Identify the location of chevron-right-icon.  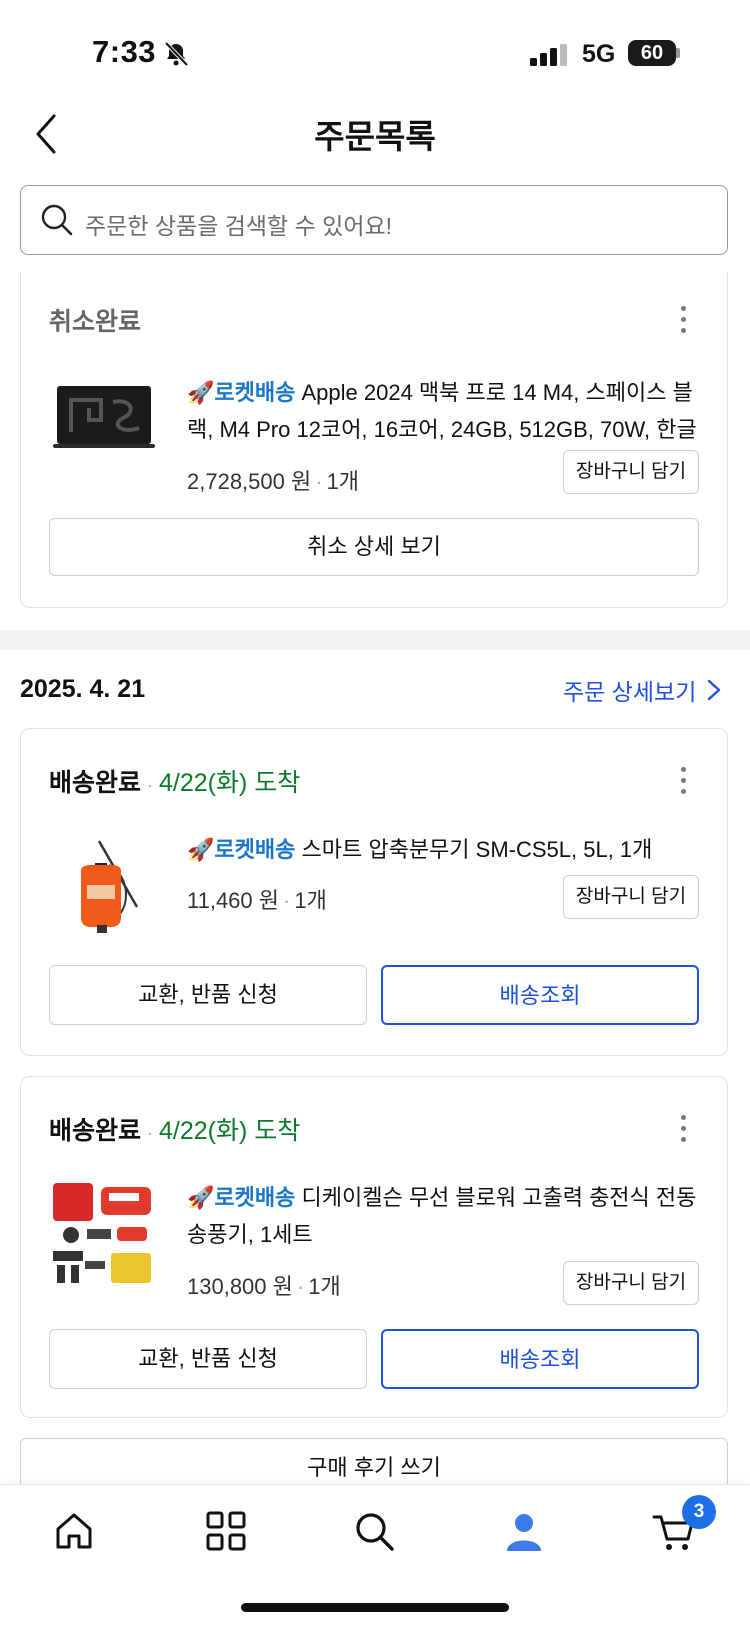
(714, 690).